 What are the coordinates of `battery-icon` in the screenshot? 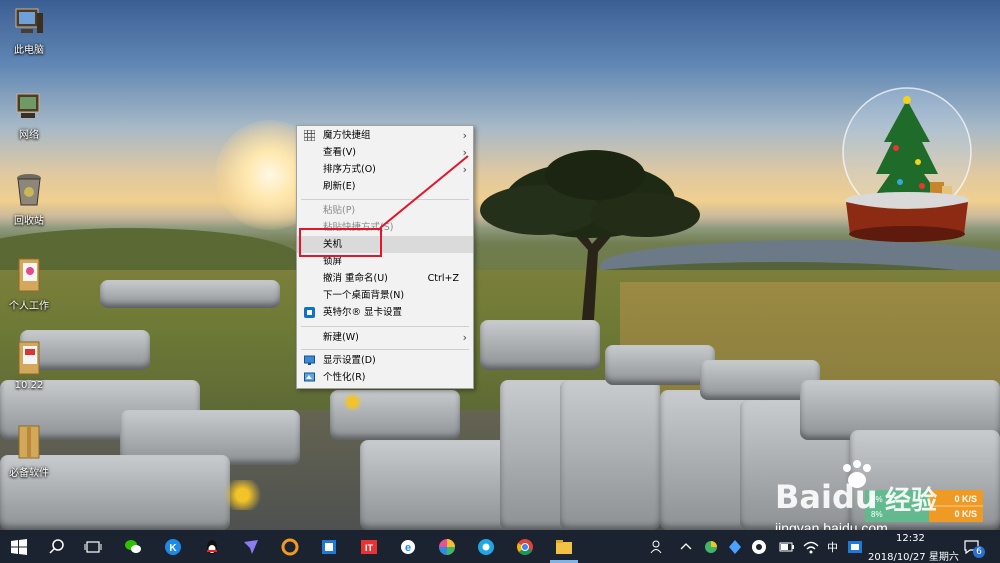 It's located at (787, 547).